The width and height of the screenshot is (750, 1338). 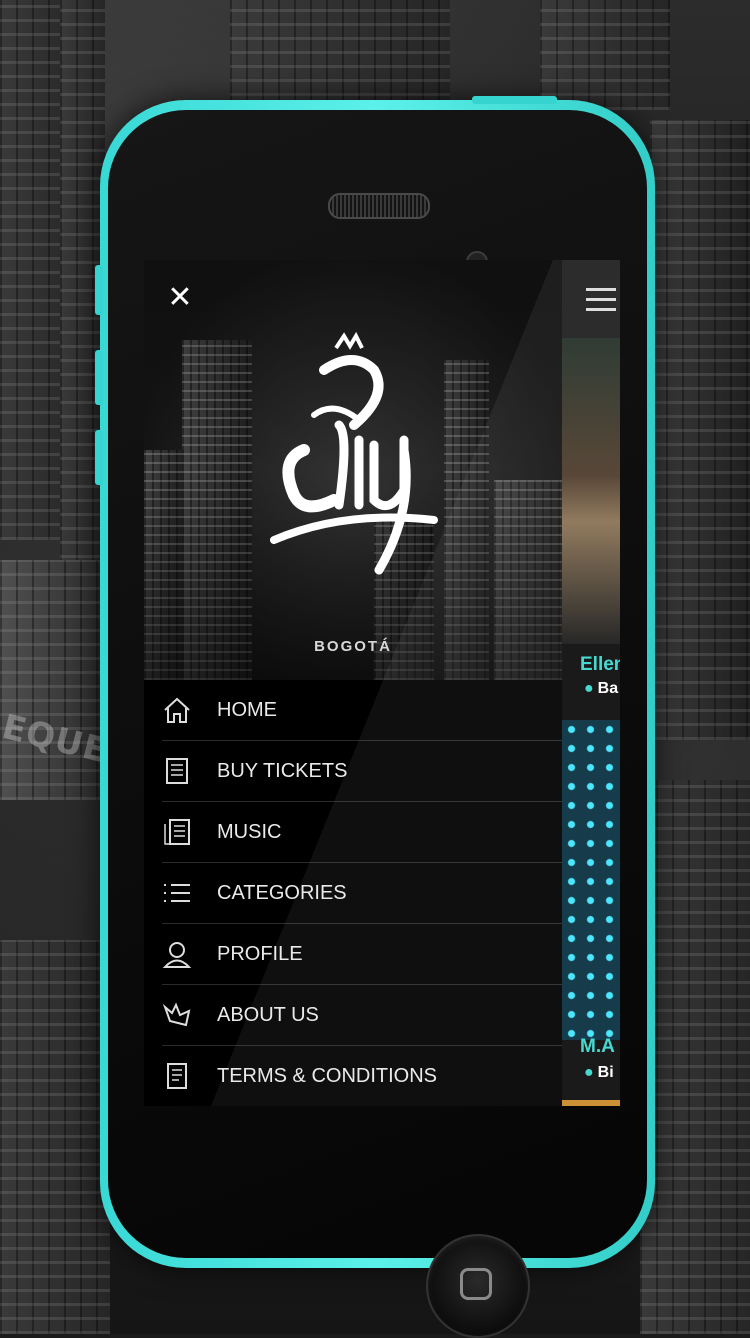 I want to click on hamburger-menu-icon, so click(x=601, y=303).